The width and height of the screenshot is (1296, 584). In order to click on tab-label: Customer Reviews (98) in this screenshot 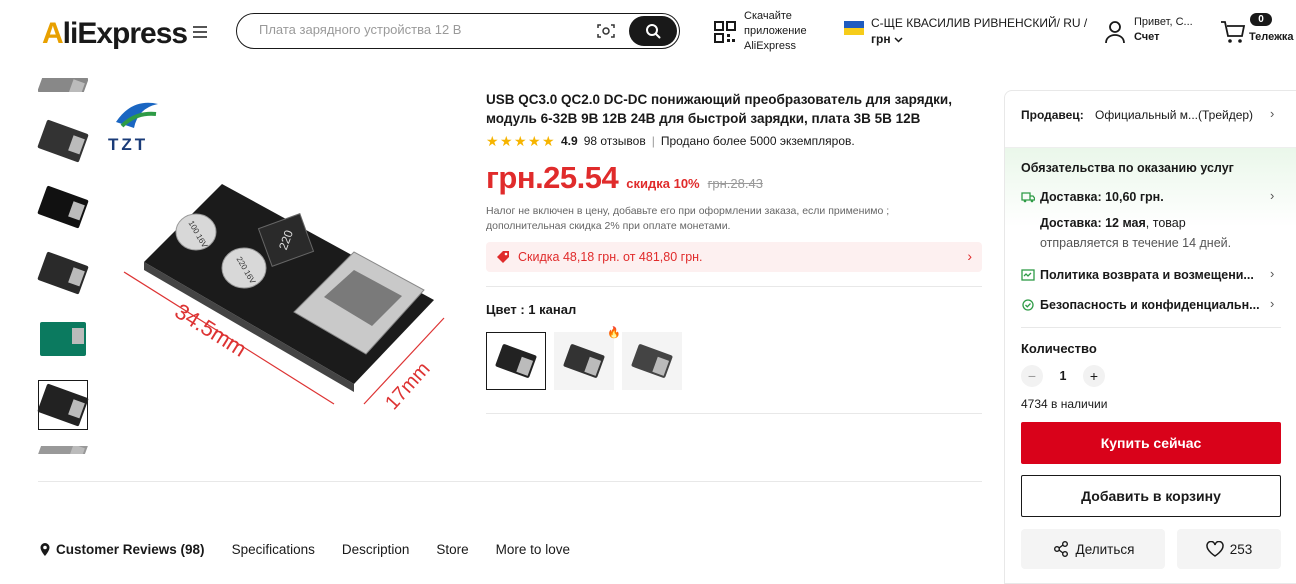, I will do `click(130, 549)`.